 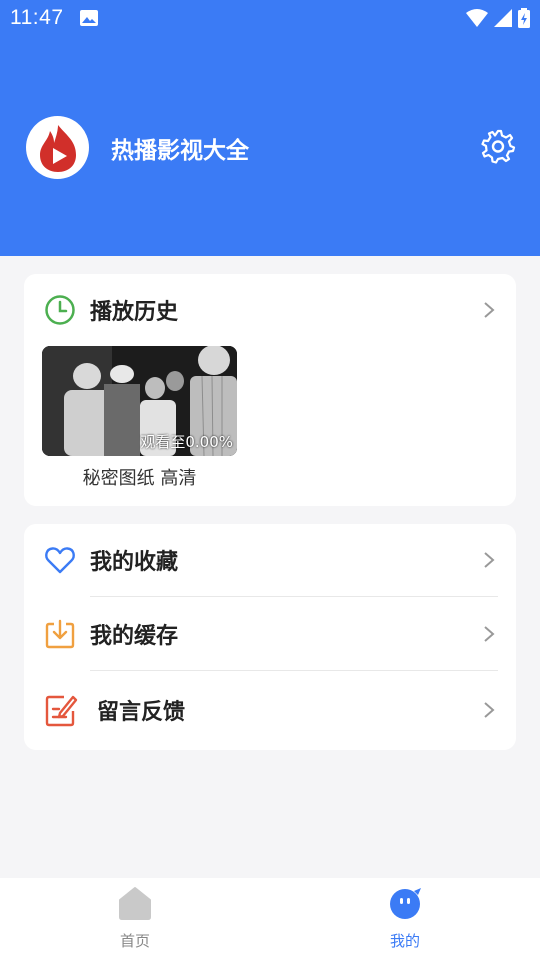 I want to click on gallery-notification-icon, so click(x=88, y=18).